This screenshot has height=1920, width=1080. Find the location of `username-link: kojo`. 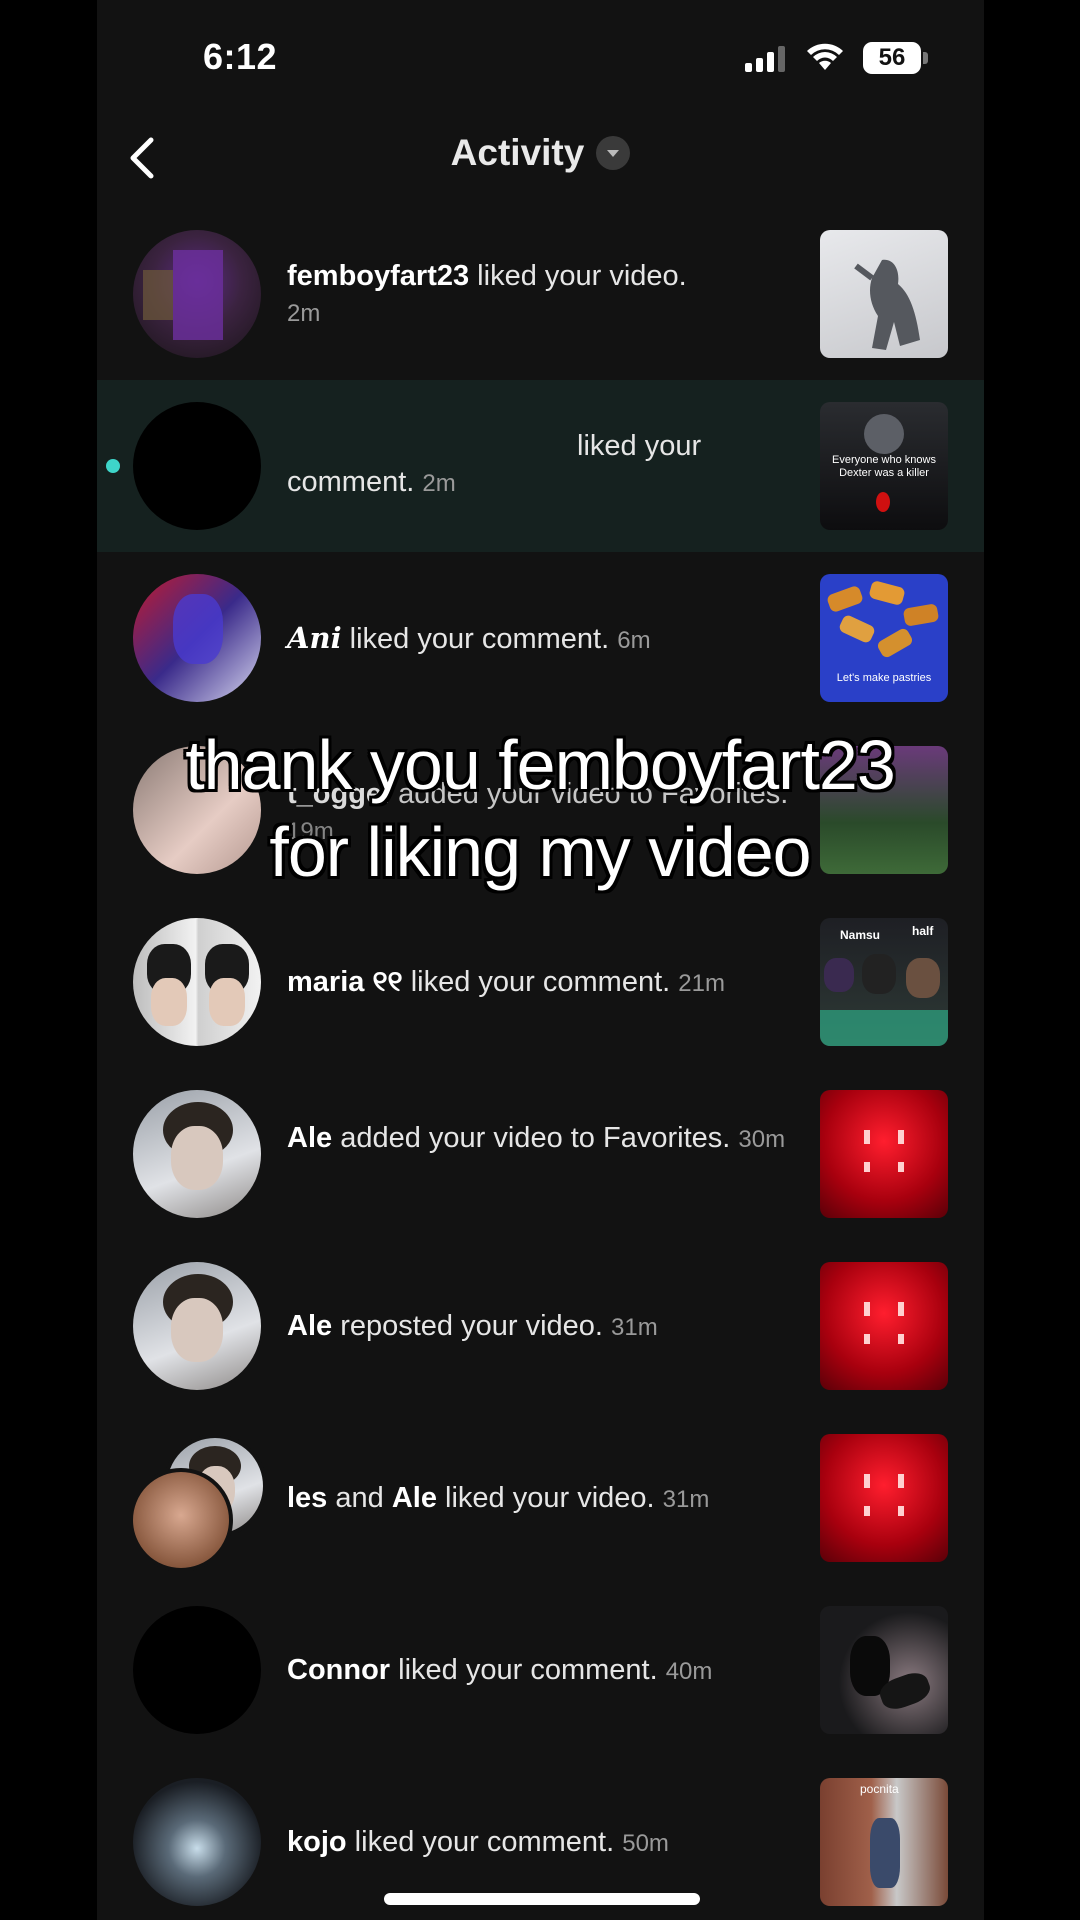

username-link: kojo is located at coordinates (317, 1842).